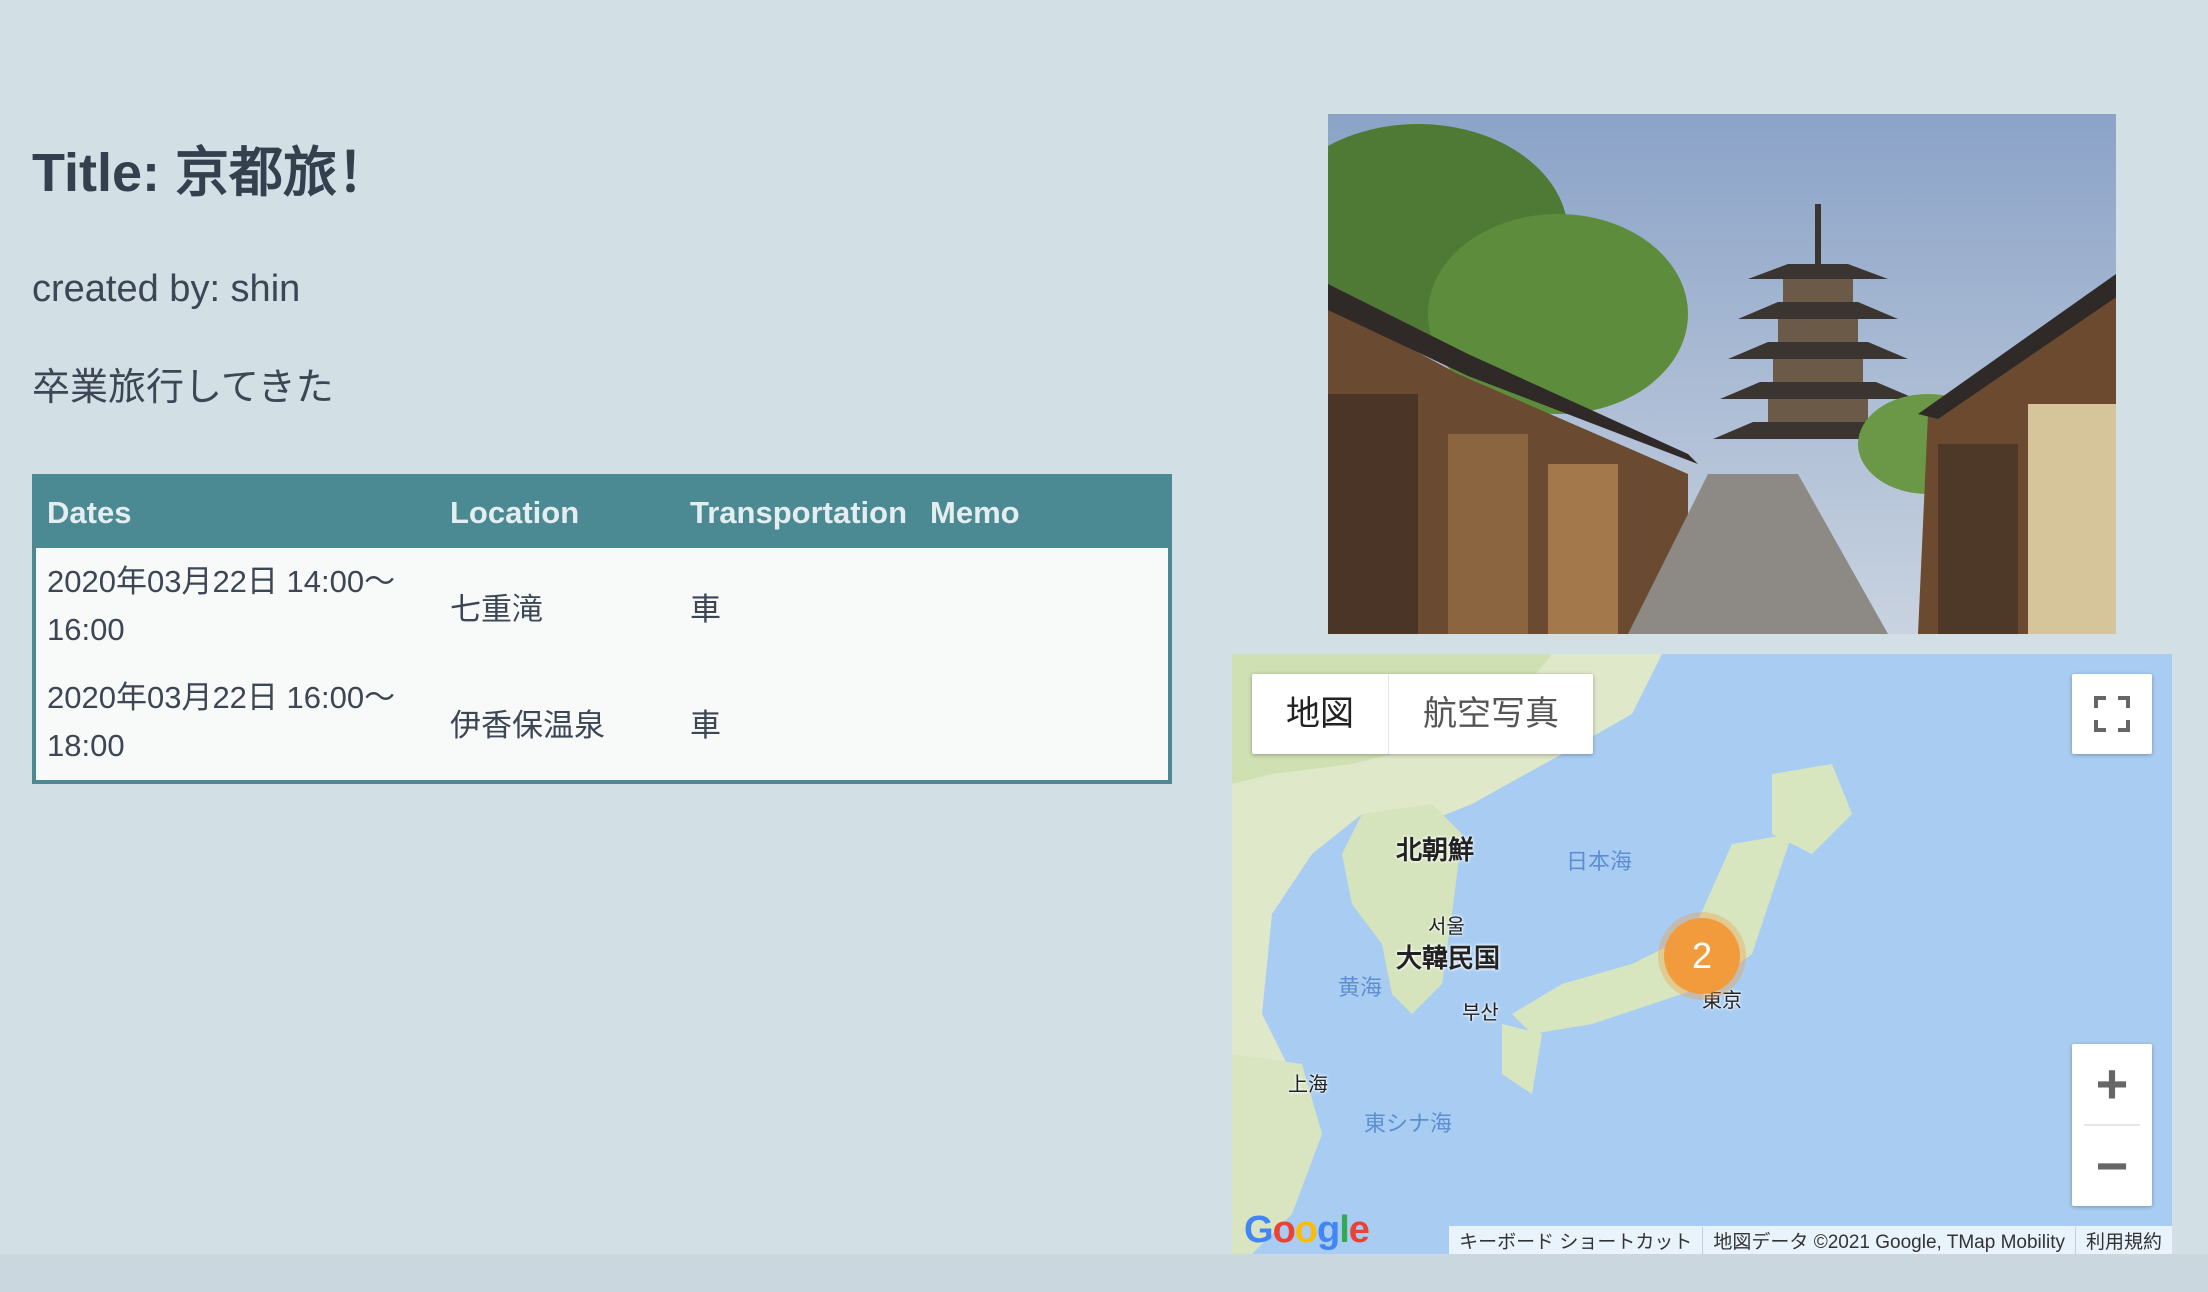  What do you see at coordinates (602, 513) in the screenshot?
I see `table-header: Dates Location Transportation Memo` at bounding box center [602, 513].